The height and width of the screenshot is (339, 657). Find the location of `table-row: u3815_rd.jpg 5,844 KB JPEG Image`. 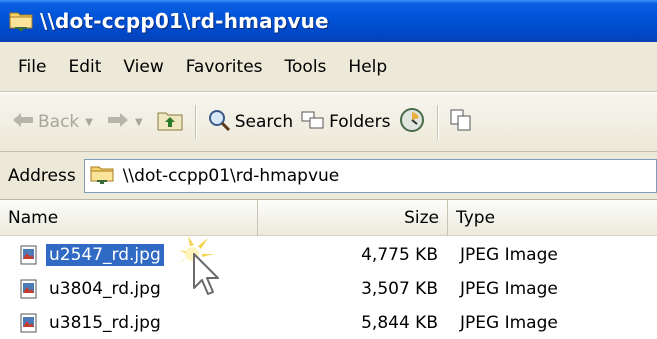

table-row: u3815_rd.jpg 5,844 KB JPEG Image is located at coordinates (328, 322).